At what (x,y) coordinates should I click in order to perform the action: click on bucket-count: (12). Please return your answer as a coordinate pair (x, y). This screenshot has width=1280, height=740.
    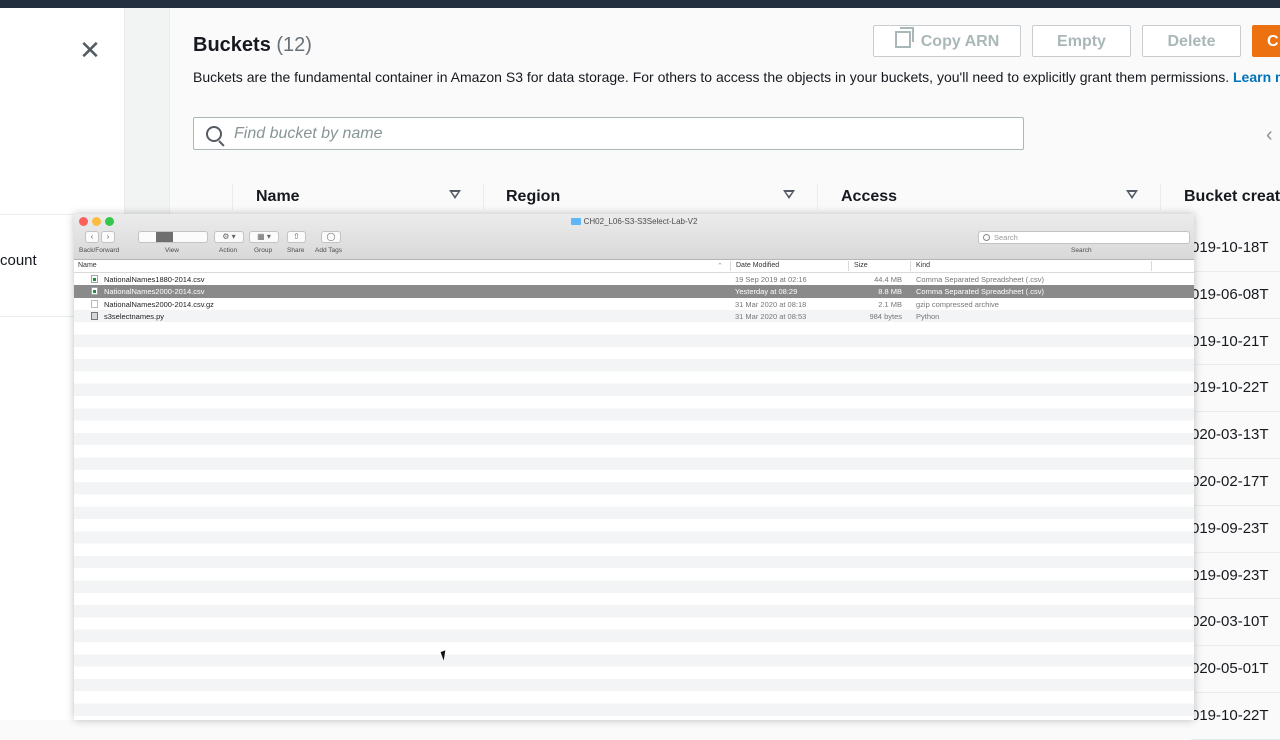
    Looking at the image, I should click on (294, 45).